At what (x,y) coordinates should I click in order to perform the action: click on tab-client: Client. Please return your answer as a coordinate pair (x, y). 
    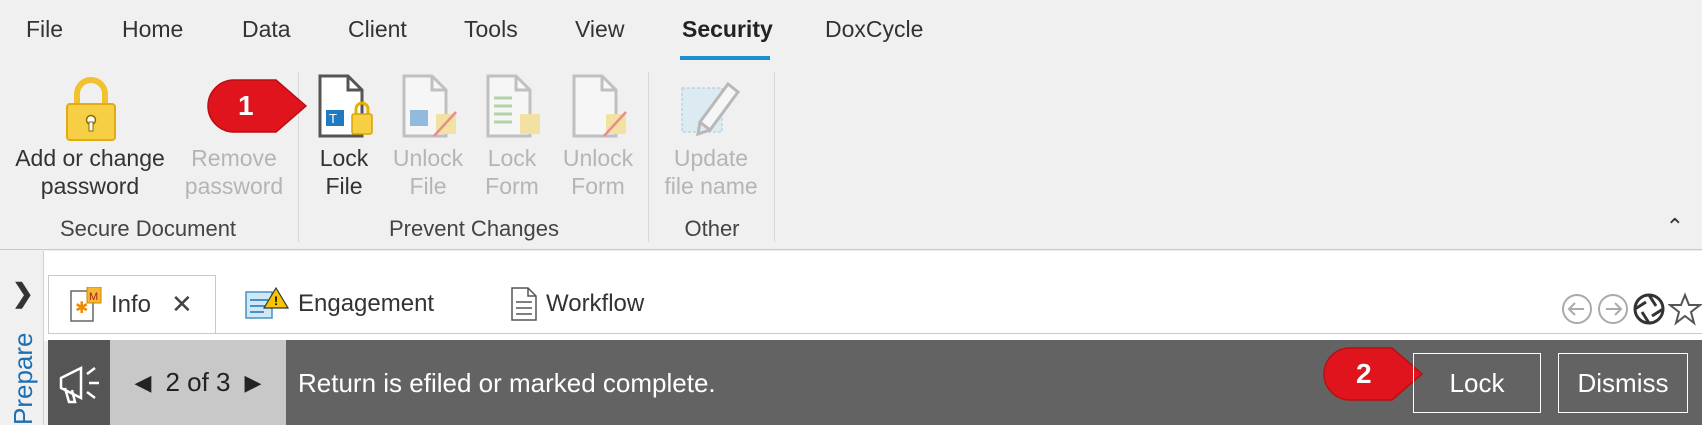
    Looking at the image, I should click on (377, 29).